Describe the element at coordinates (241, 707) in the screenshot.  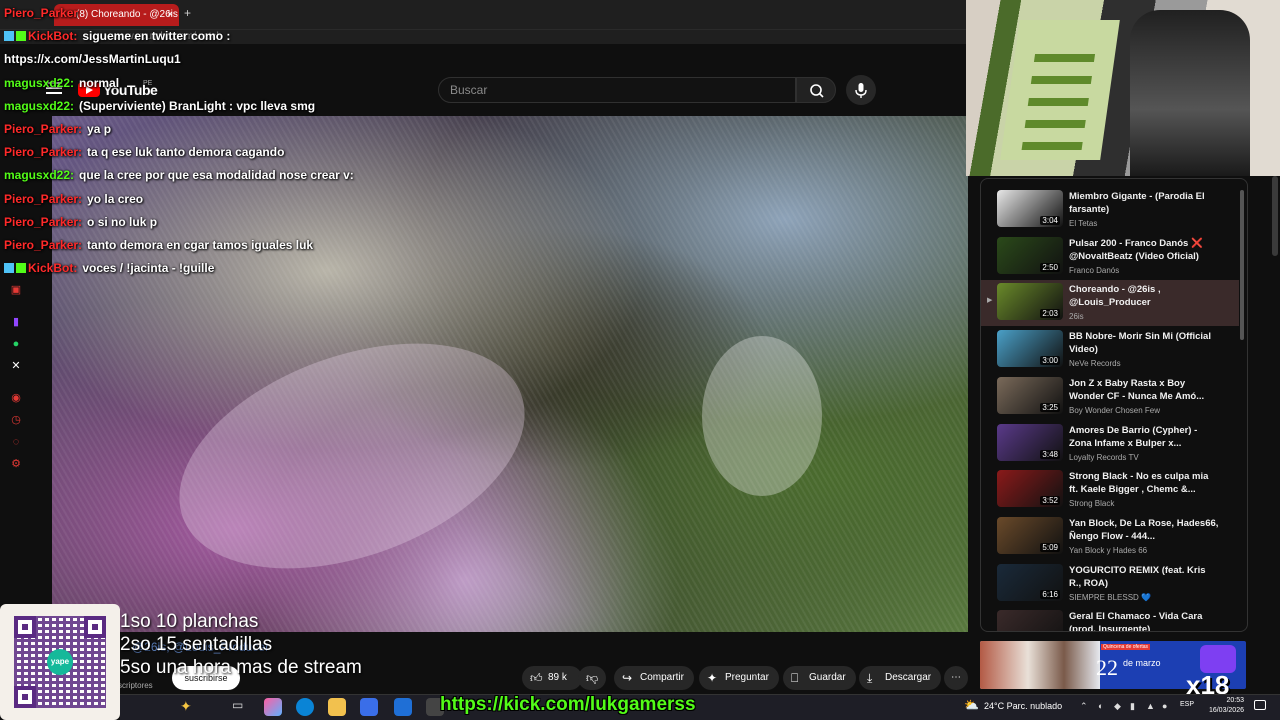
I see `task-view-icon: ▭` at that location.